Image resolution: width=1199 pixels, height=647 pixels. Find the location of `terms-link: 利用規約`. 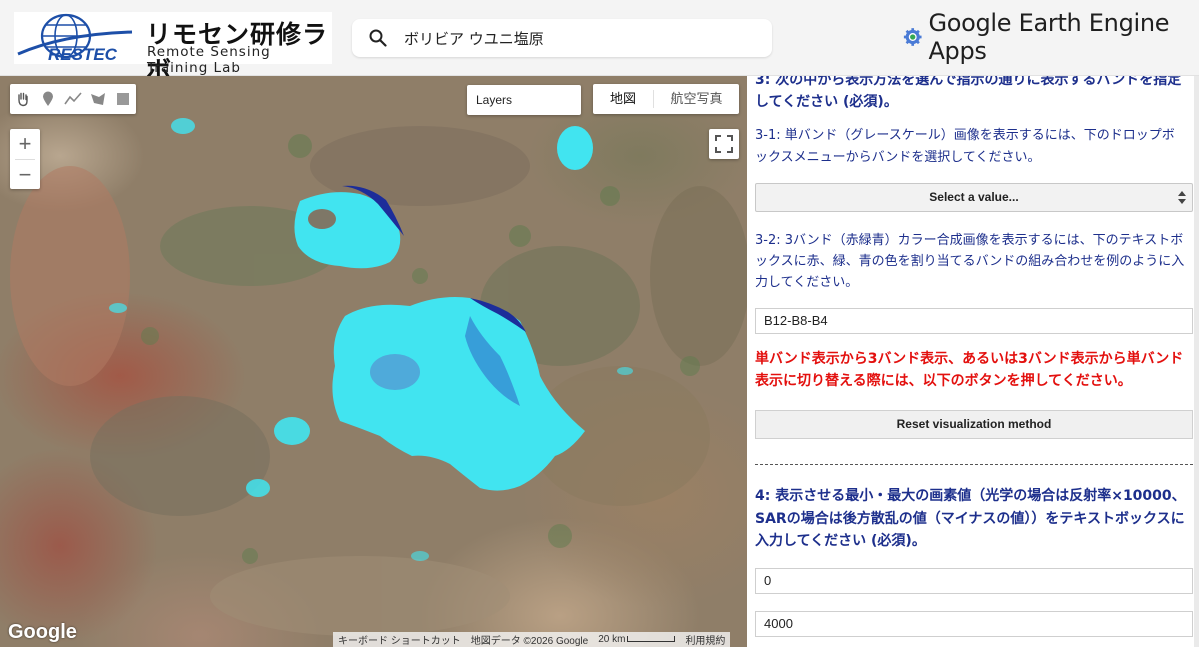

terms-link: 利用規約 is located at coordinates (705, 639).